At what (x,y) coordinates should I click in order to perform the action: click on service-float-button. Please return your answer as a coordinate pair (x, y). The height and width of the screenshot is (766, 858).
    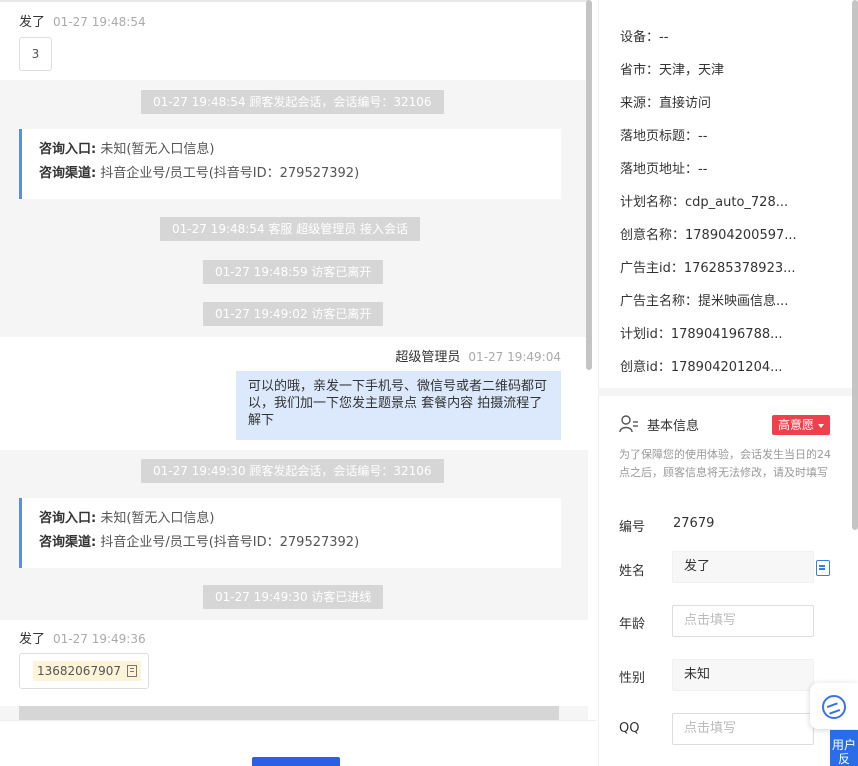
    Looking at the image, I should click on (834, 706).